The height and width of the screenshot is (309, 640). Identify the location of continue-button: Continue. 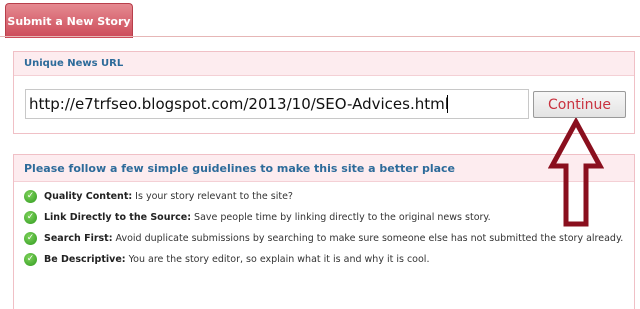
(579, 104).